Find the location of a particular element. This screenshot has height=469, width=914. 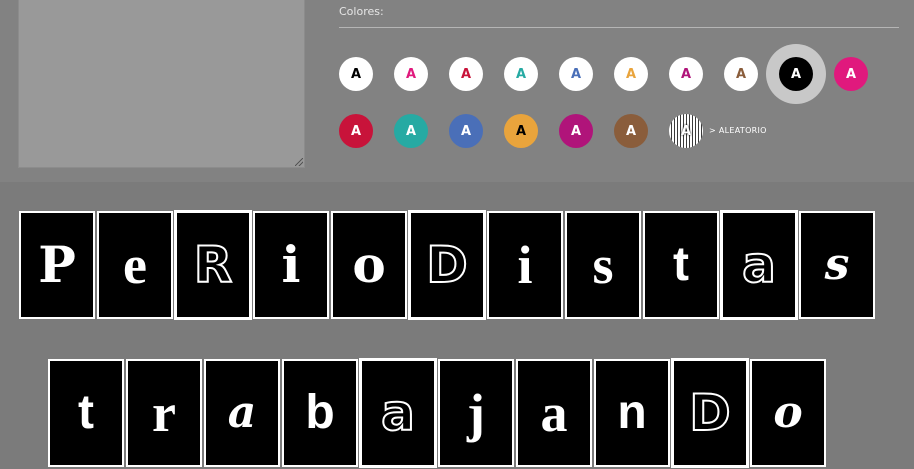

letter-tile: n is located at coordinates (632, 413).